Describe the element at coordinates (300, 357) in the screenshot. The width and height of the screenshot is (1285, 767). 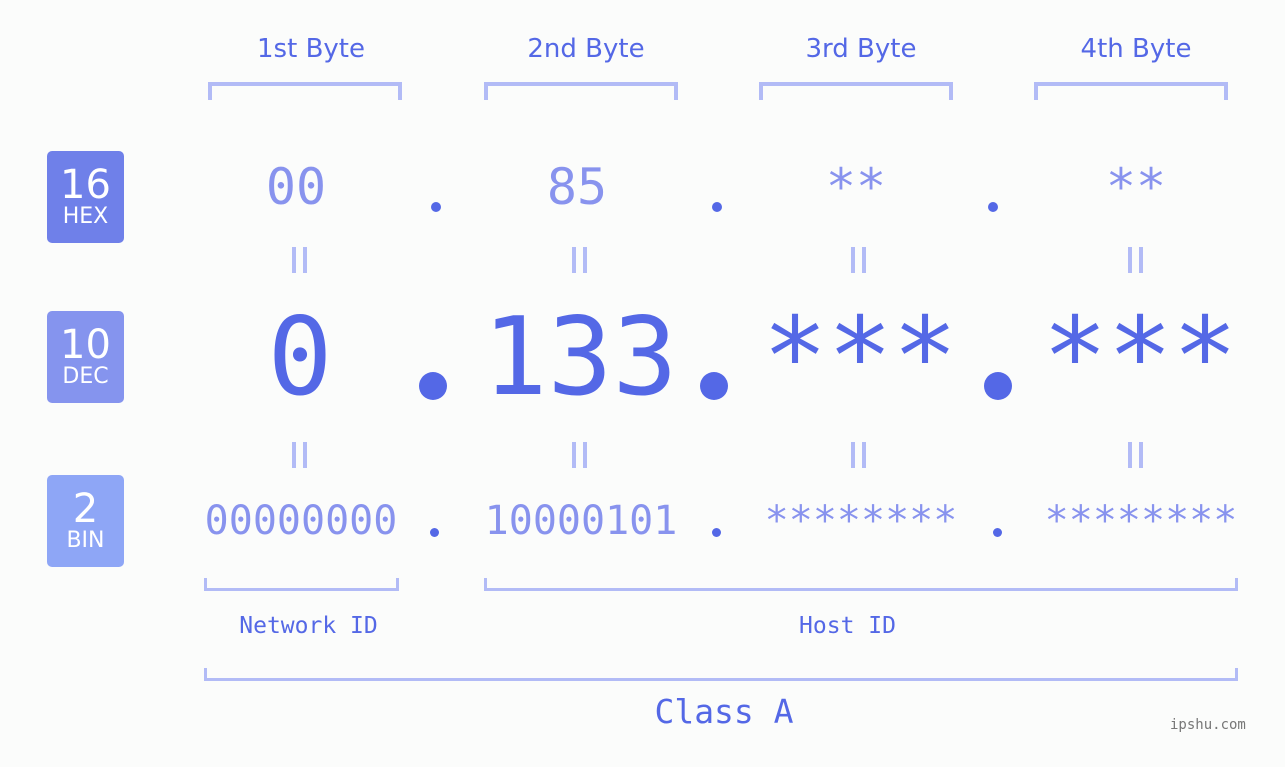
I see `dec-value-1: 0` at that location.